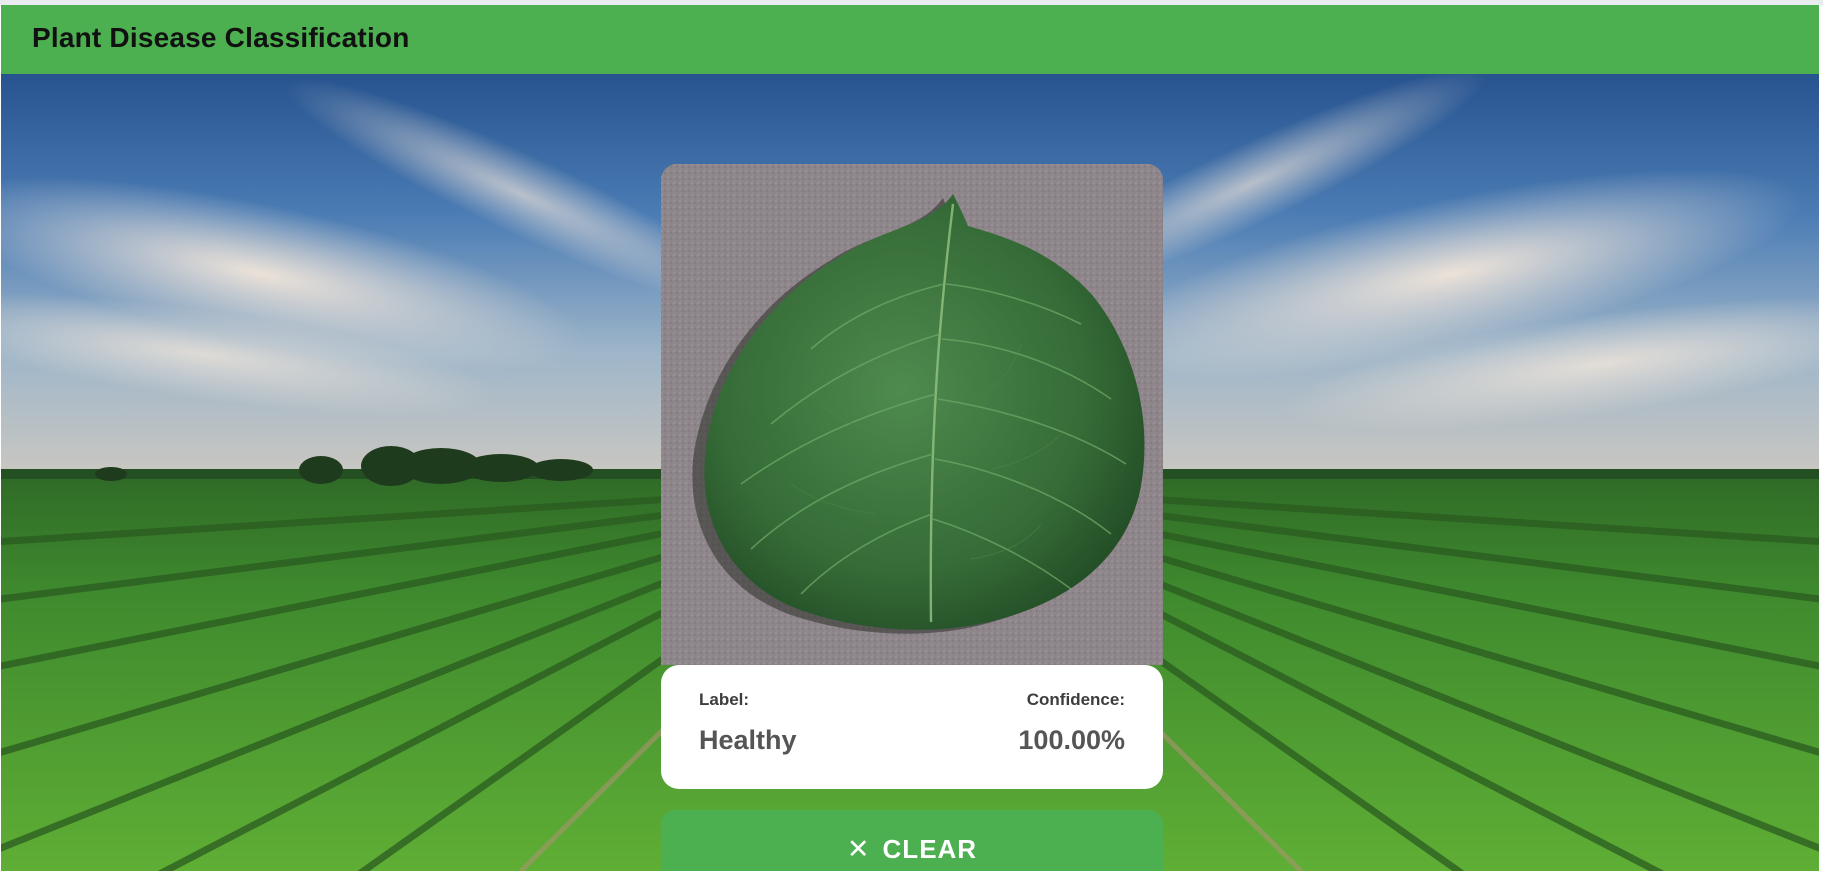 The image size is (1823, 871). What do you see at coordinates (912, 727) in the screenshot?
I see `result-panel: Label: Healthy Confidence: 100.00%` at bounding box center [912, 727].